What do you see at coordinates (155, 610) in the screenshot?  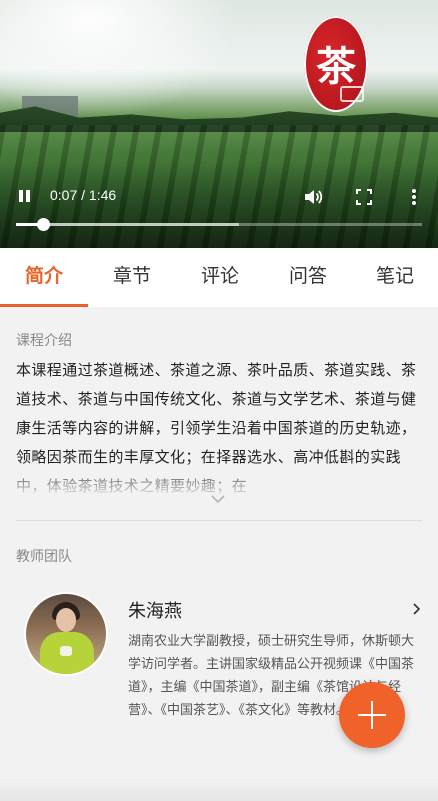 I see `teacher-name: 朱海燕` at bounding box center [155, 610].